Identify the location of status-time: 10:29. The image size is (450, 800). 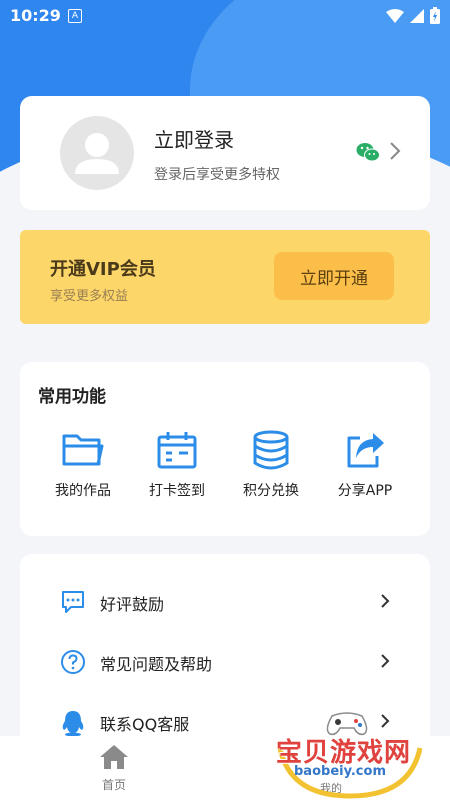
(35, 15).